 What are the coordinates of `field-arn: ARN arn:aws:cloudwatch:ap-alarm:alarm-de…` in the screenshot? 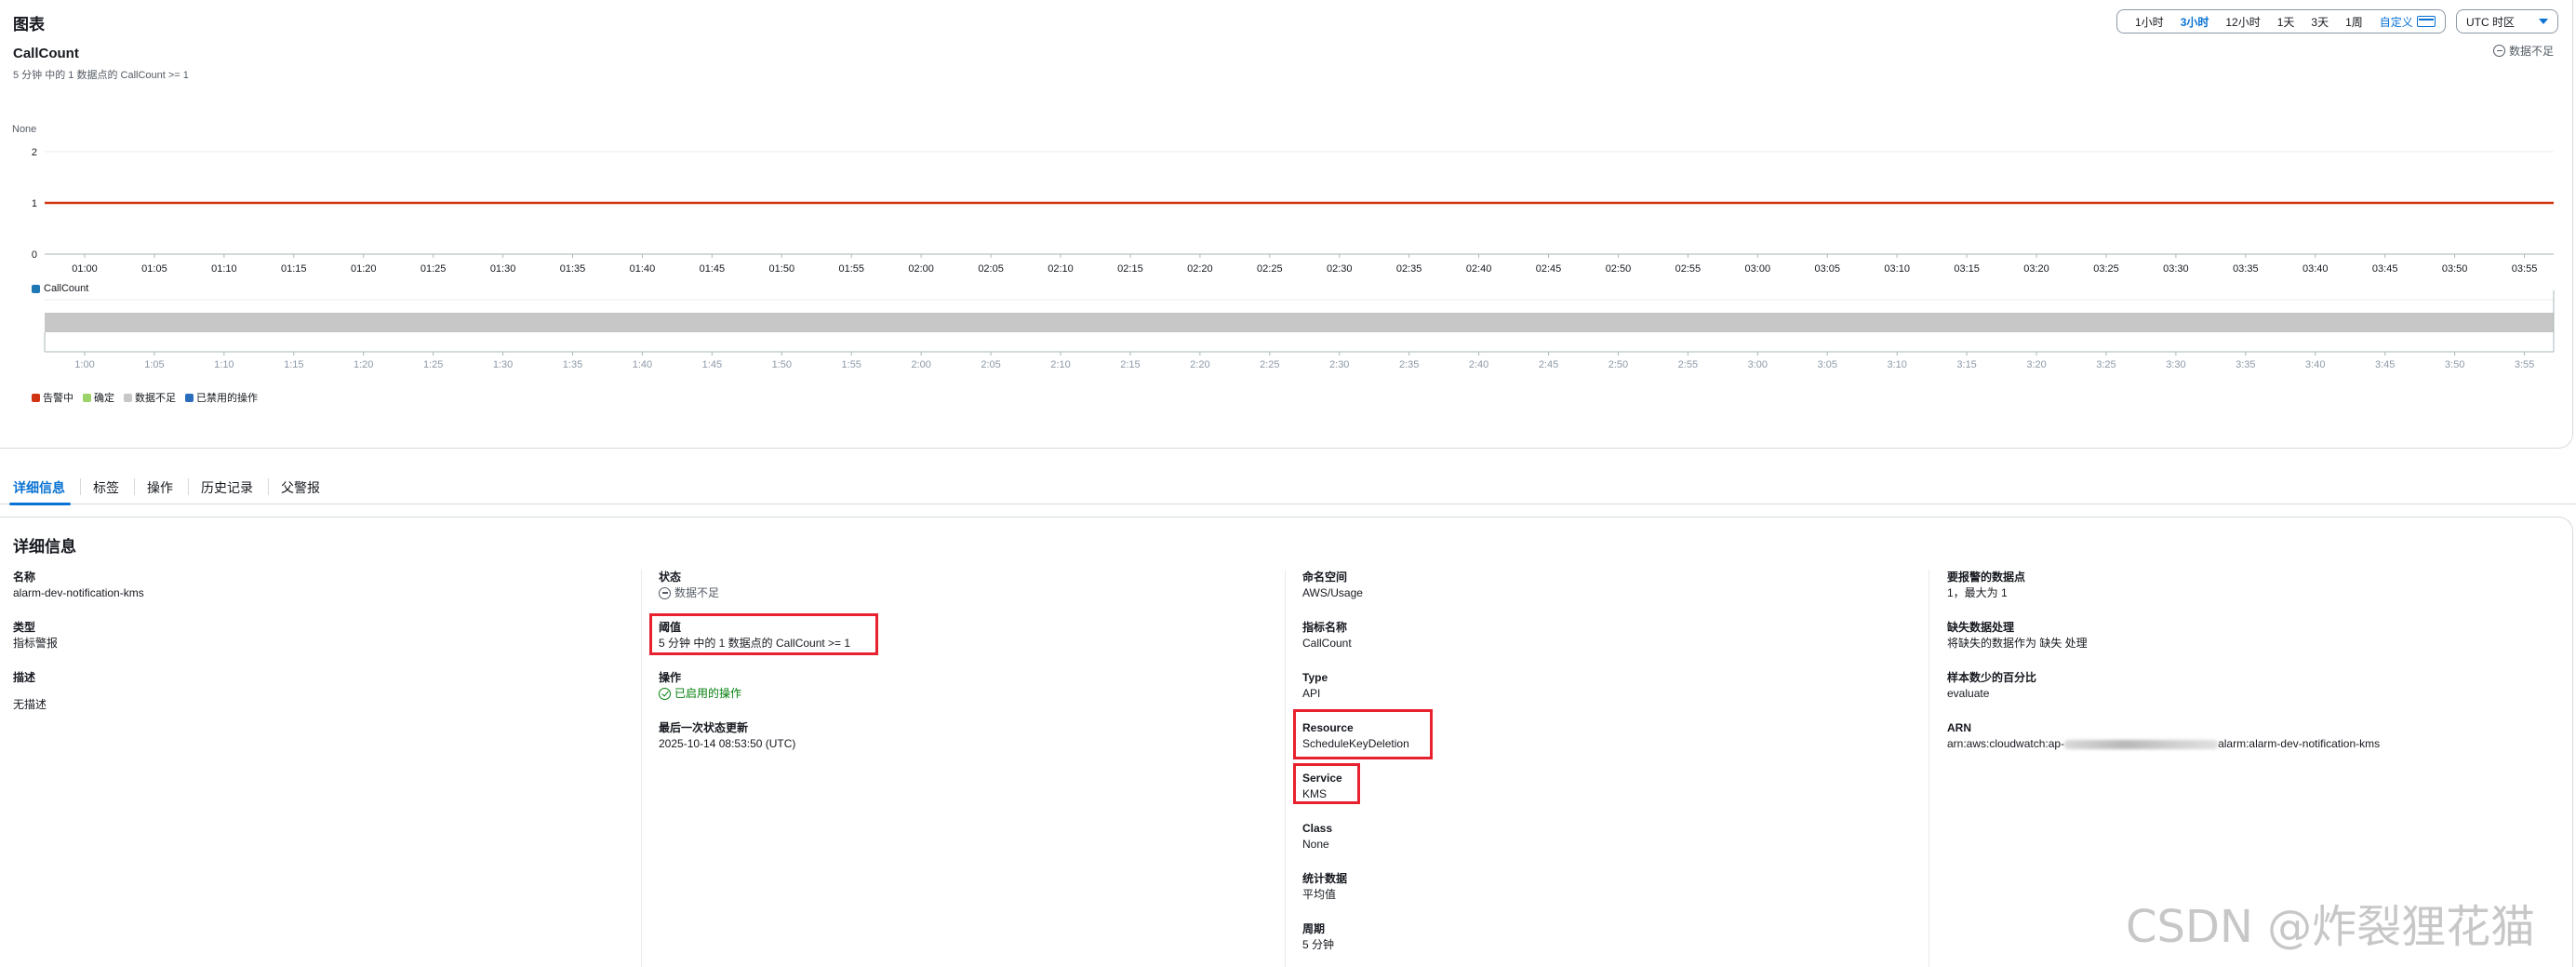 It's located at (2163, 736).